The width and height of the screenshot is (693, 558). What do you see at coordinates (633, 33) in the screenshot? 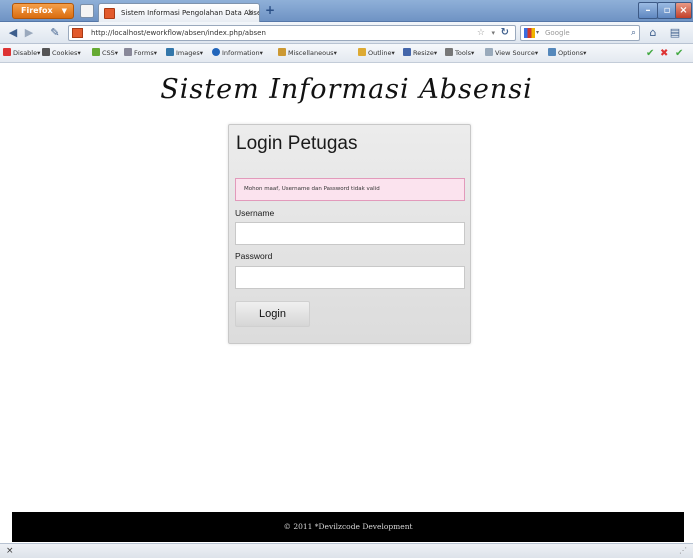
I see `search-icon: ⌕` at bounding box center [633, 33].